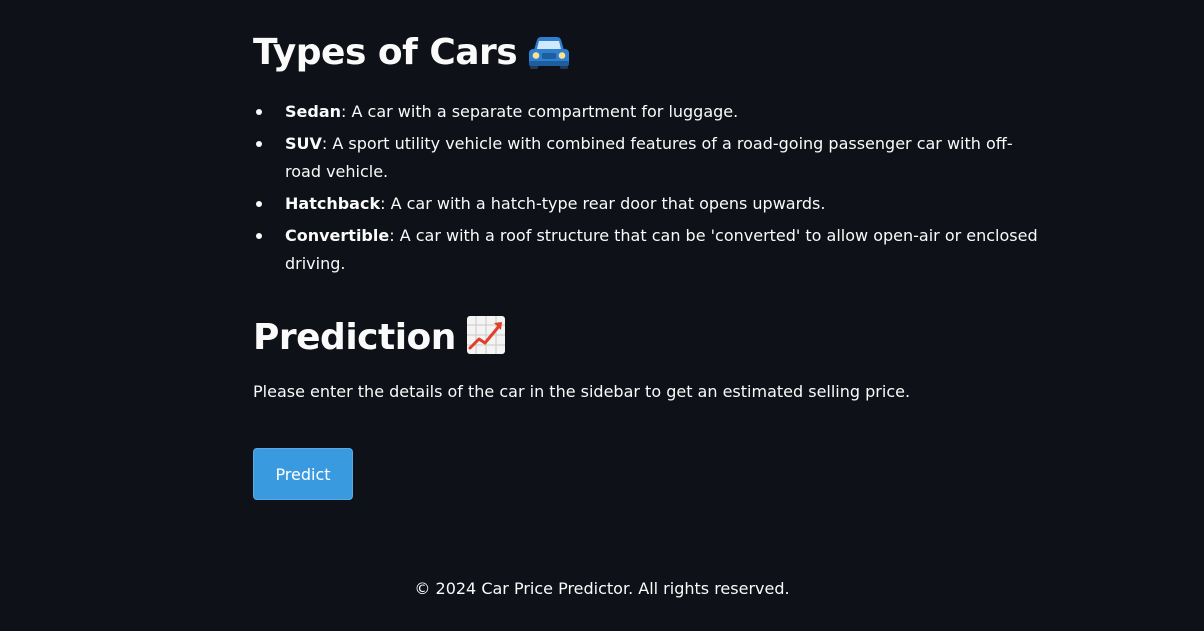 The width and height of the screenshot is (1204, 631). Describe the element at coordinates (313, 111) in the screenshot. I see `car-type-name: Sedan` at that location.